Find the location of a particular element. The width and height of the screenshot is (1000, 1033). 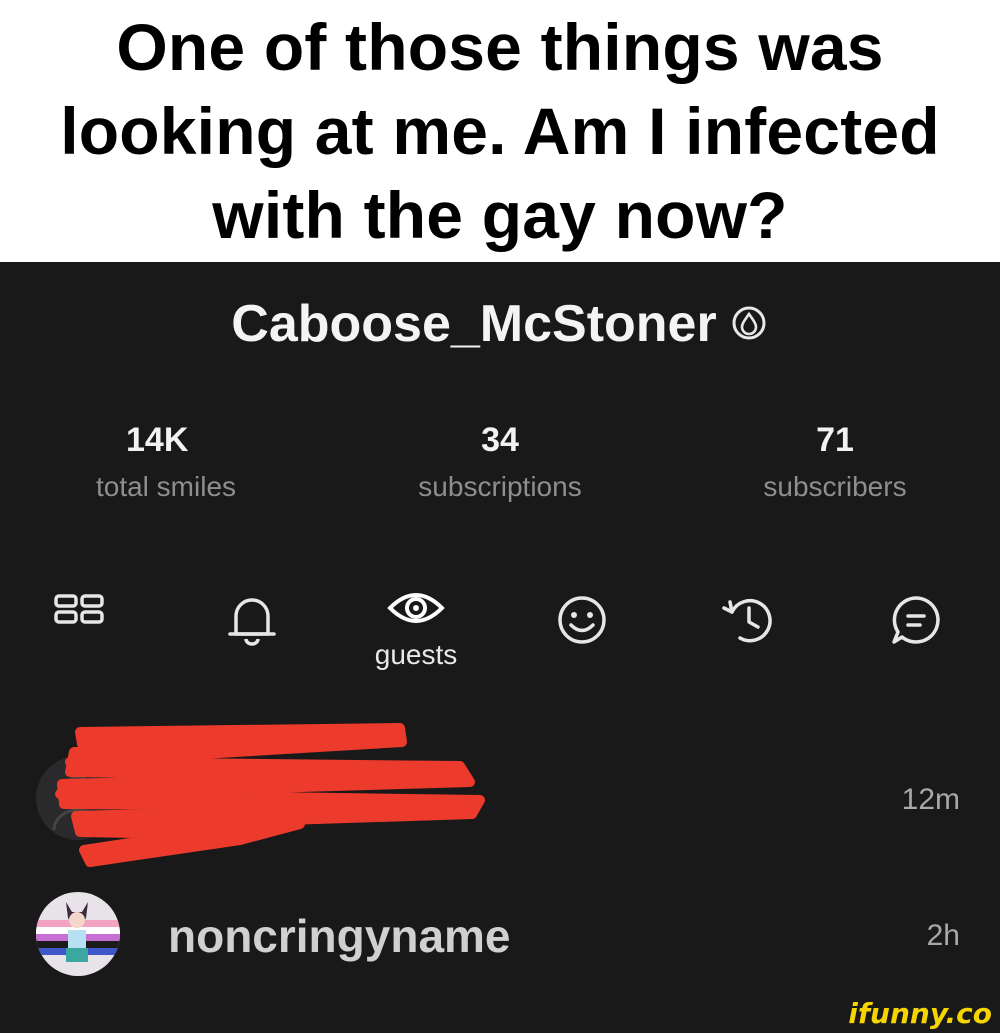

stat-subscriptions: 34 subscriptions is located at coordinates (500, 462).